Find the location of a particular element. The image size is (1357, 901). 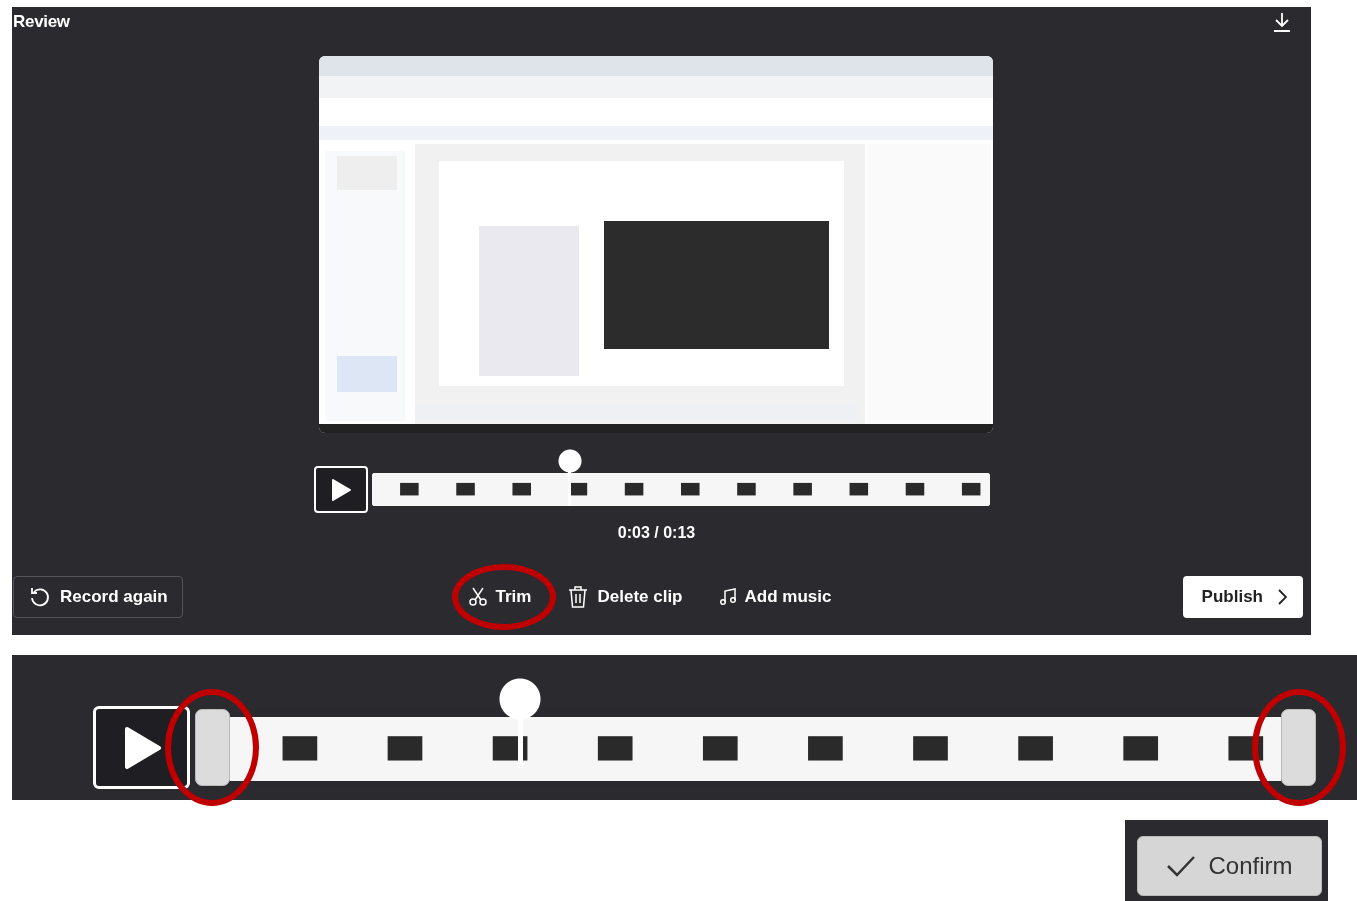

add-music-button: Add music is located at coordinates (775, 597).